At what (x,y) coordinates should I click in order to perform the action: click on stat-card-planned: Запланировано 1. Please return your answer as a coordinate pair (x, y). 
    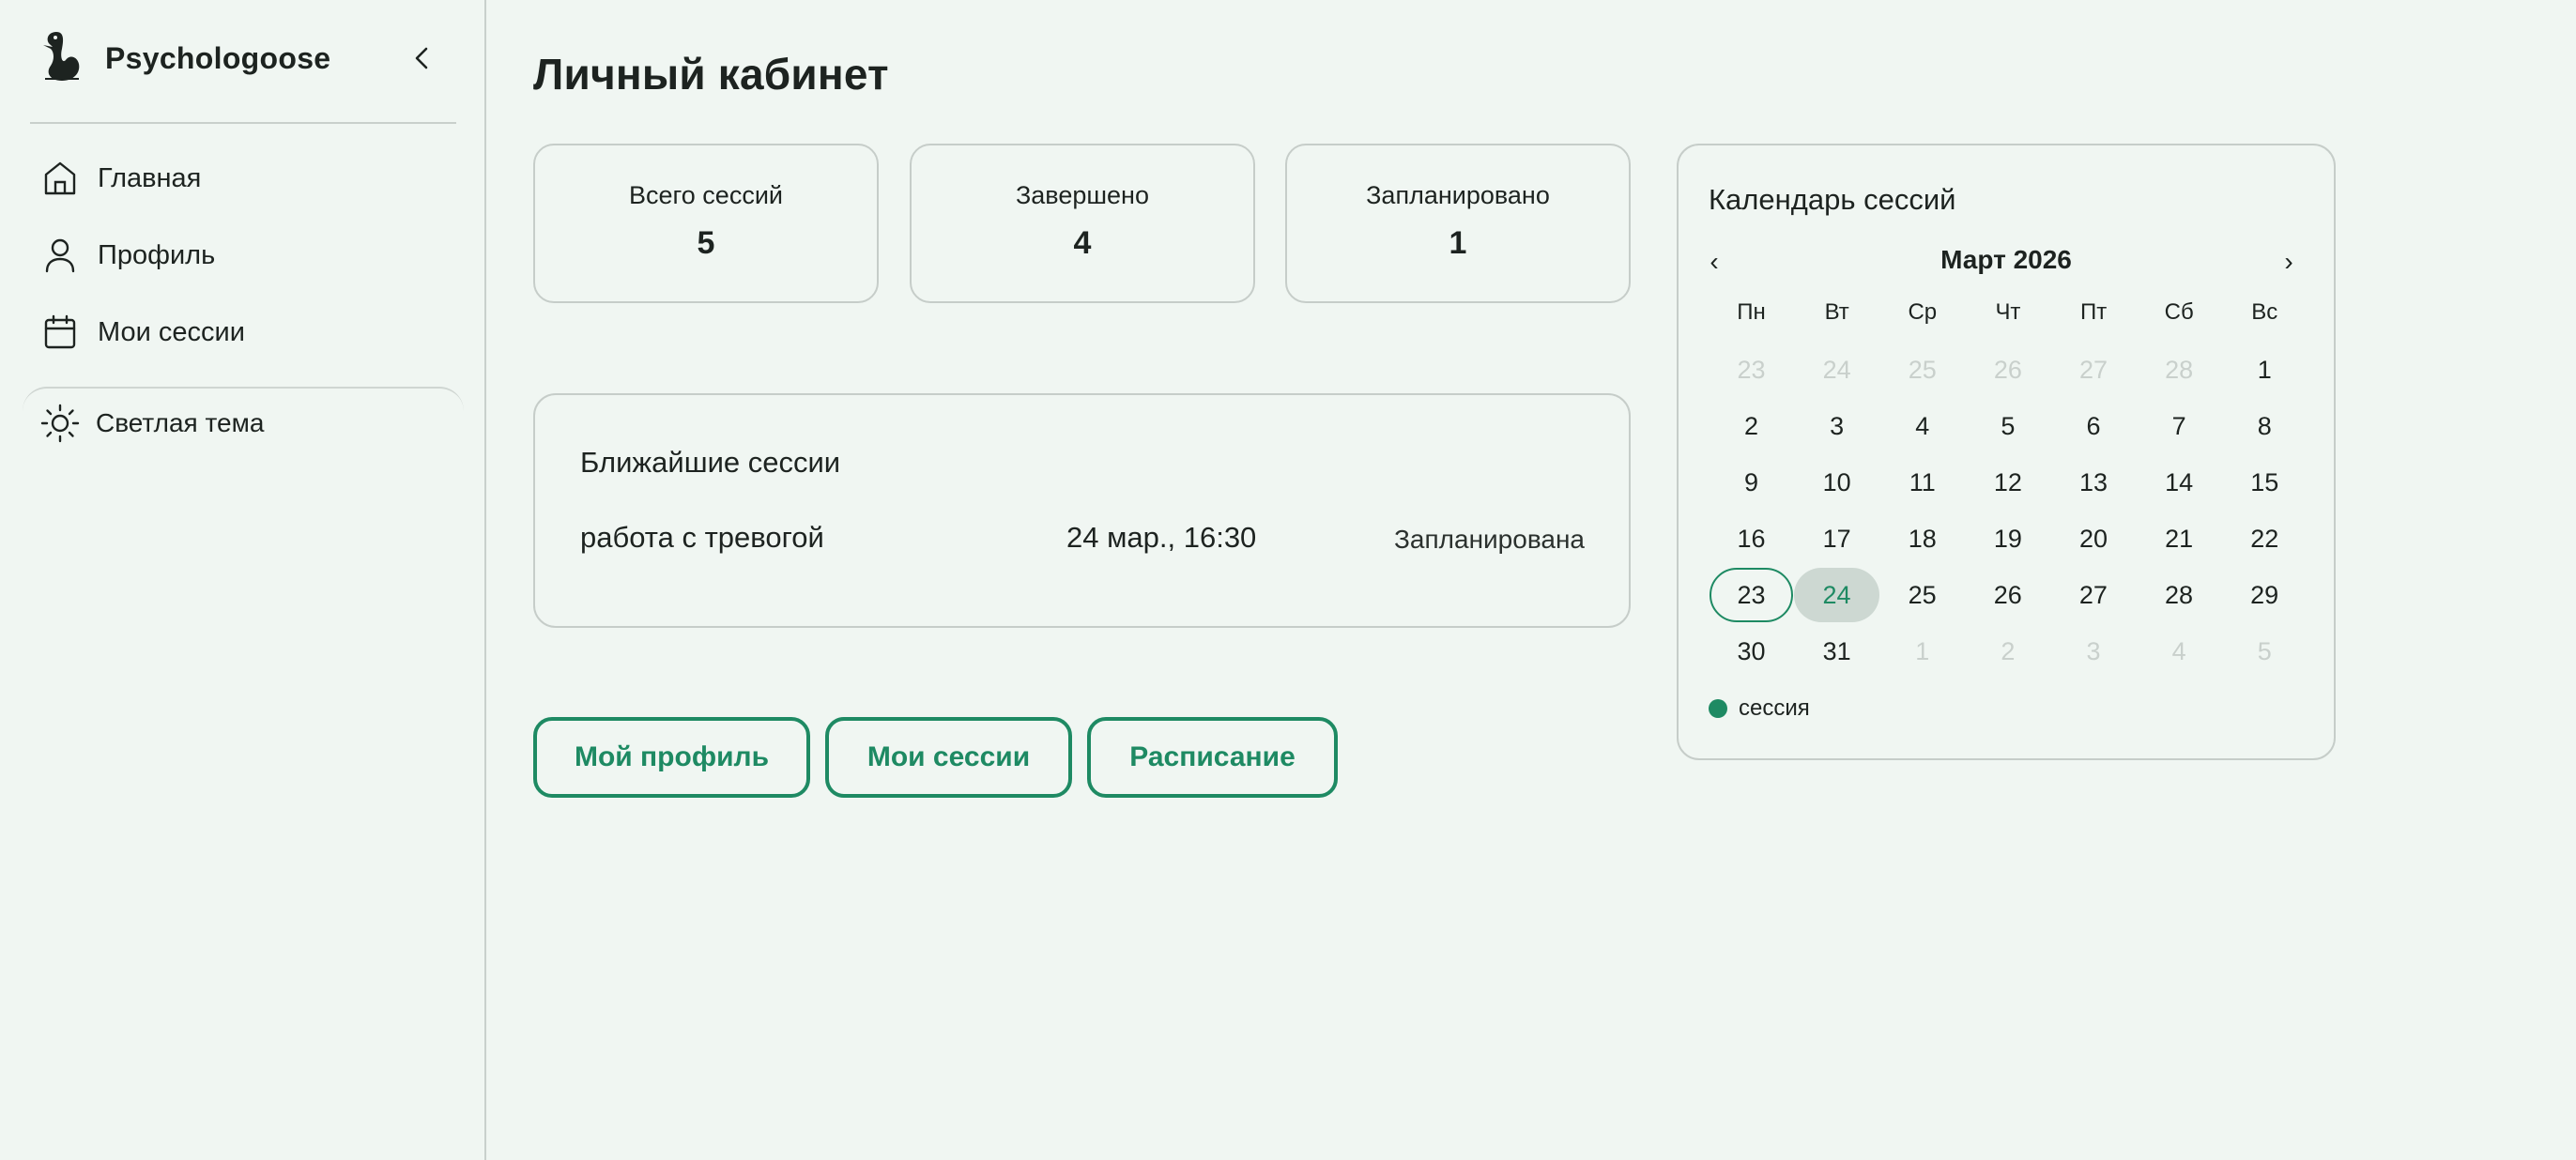
    Looking at the image, I should click on (1458, 223).